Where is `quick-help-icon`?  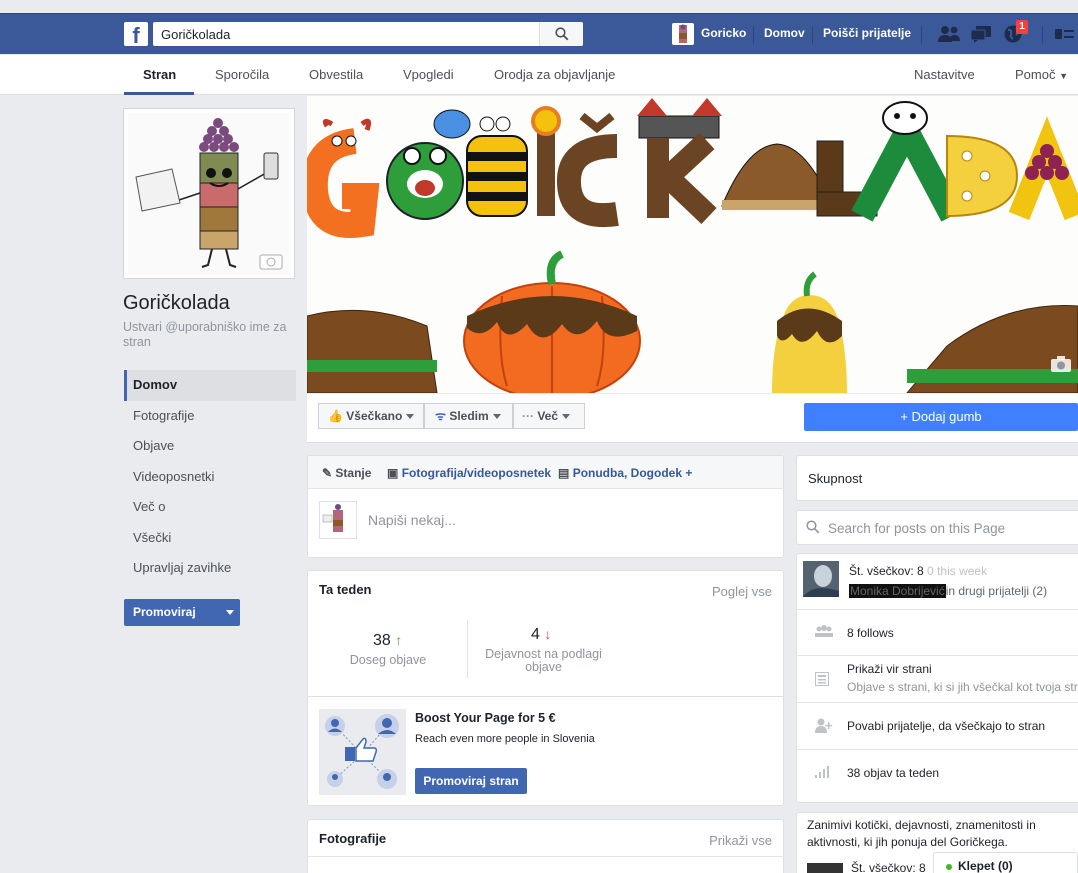
quick-help-icon is located at coordinates (1065, 34).